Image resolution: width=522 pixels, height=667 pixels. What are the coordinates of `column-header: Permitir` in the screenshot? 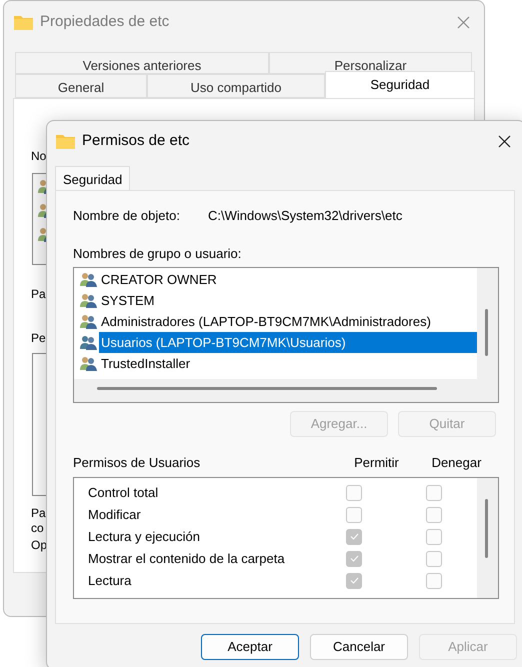 It's located at (376, 463).